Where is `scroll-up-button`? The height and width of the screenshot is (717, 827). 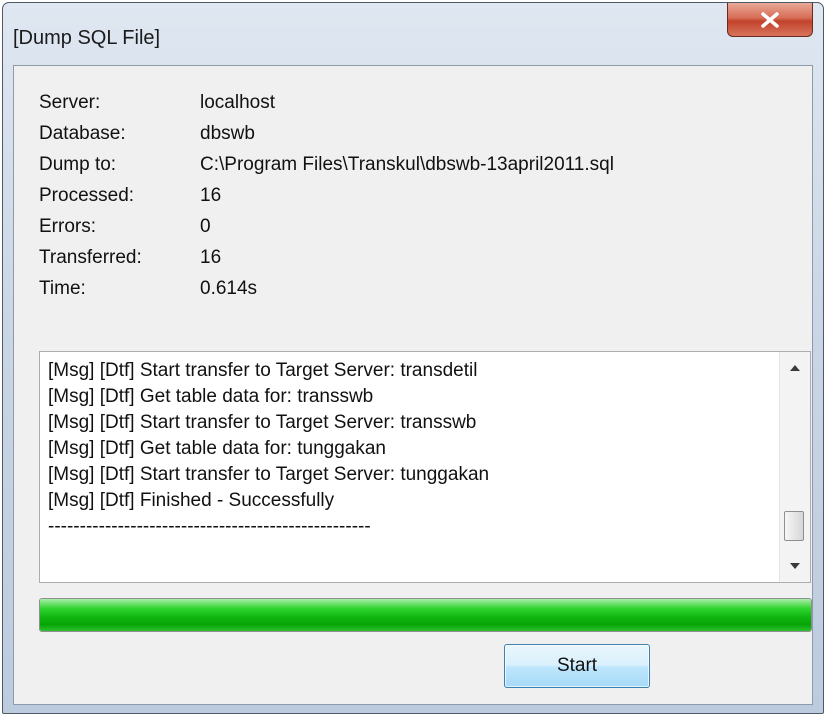 scroll-up-button is located at coordinates (795, 368).